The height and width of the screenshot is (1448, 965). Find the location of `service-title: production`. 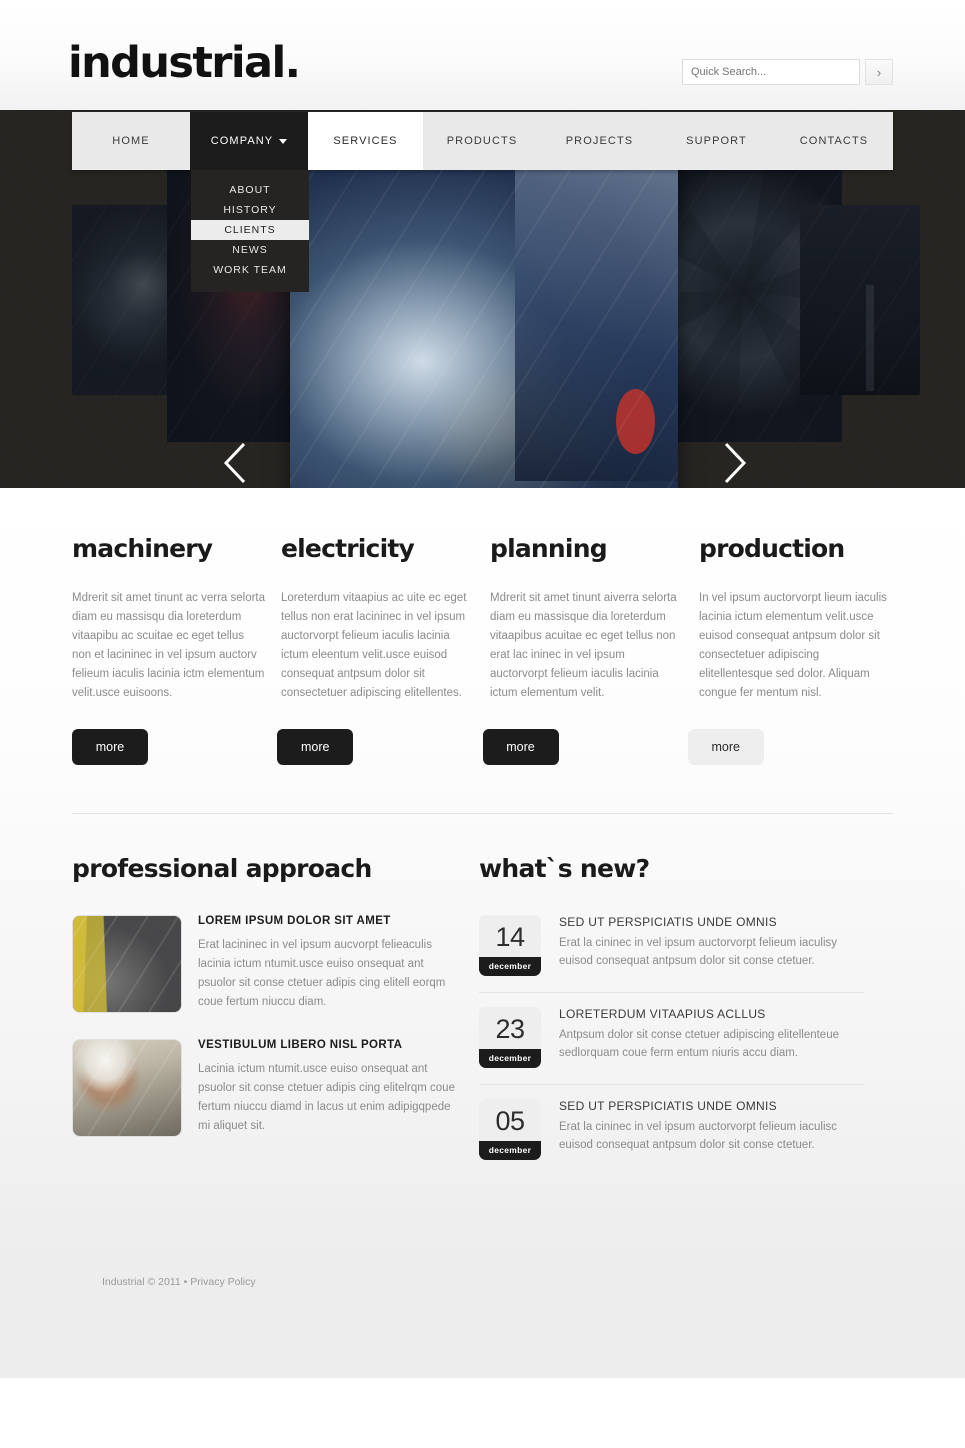

service-title: production is located at coordinates (772, 548).